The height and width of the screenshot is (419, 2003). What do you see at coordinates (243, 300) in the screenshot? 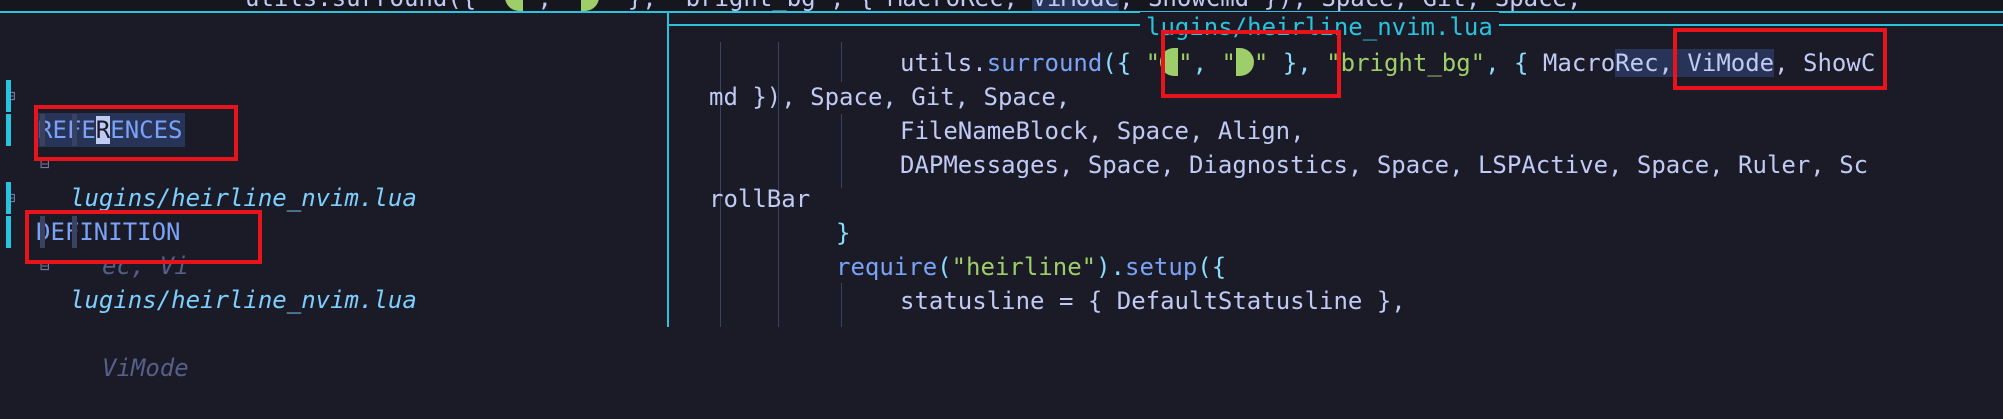
I see `definition-file-name: lugins/heirline_nvim.lua` at bounding box center [243, 300].